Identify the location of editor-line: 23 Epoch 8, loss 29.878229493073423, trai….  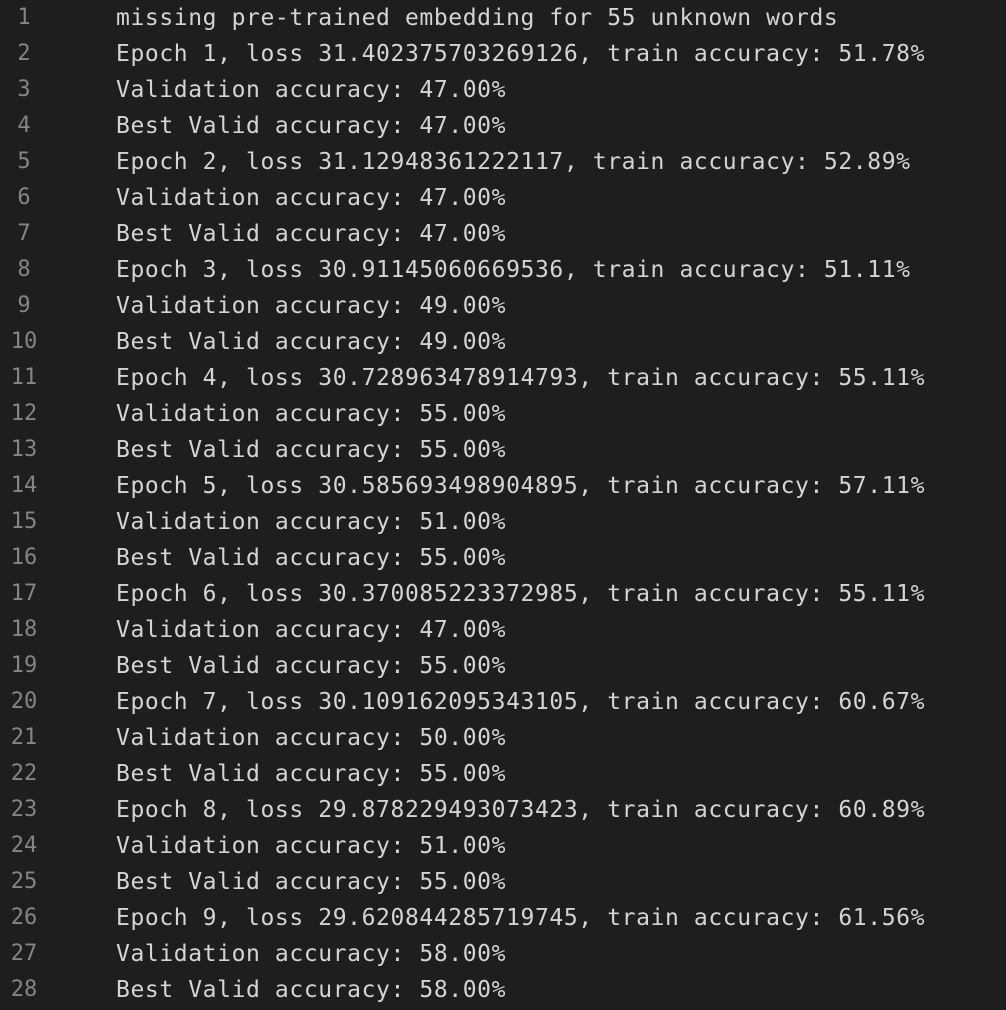
(503, 810).